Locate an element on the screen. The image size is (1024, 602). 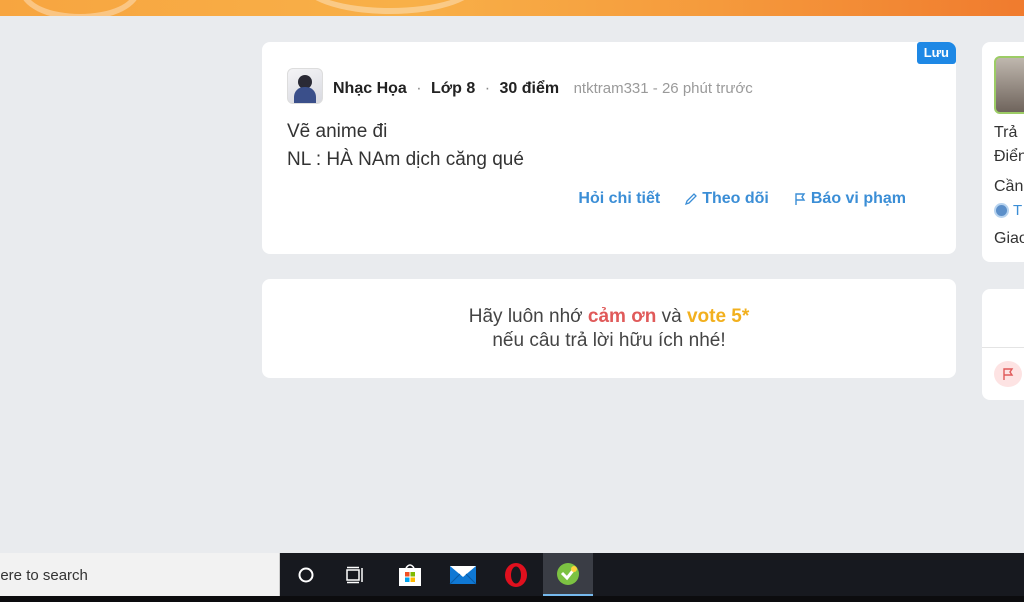
rank-badge: T is located at coordinates (1008, 210).